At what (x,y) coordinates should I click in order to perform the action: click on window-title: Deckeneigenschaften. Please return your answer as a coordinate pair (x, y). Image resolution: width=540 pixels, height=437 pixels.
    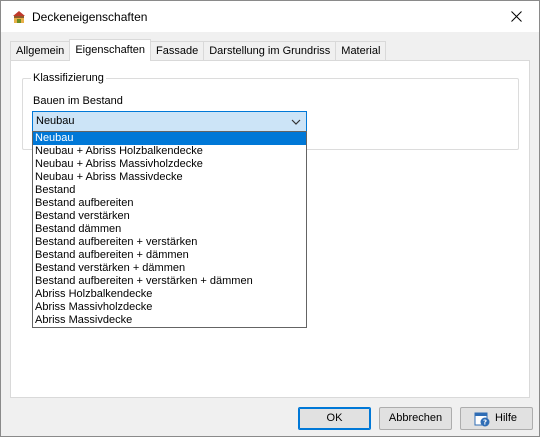
    Looking at the image, I should click on (90, 17).